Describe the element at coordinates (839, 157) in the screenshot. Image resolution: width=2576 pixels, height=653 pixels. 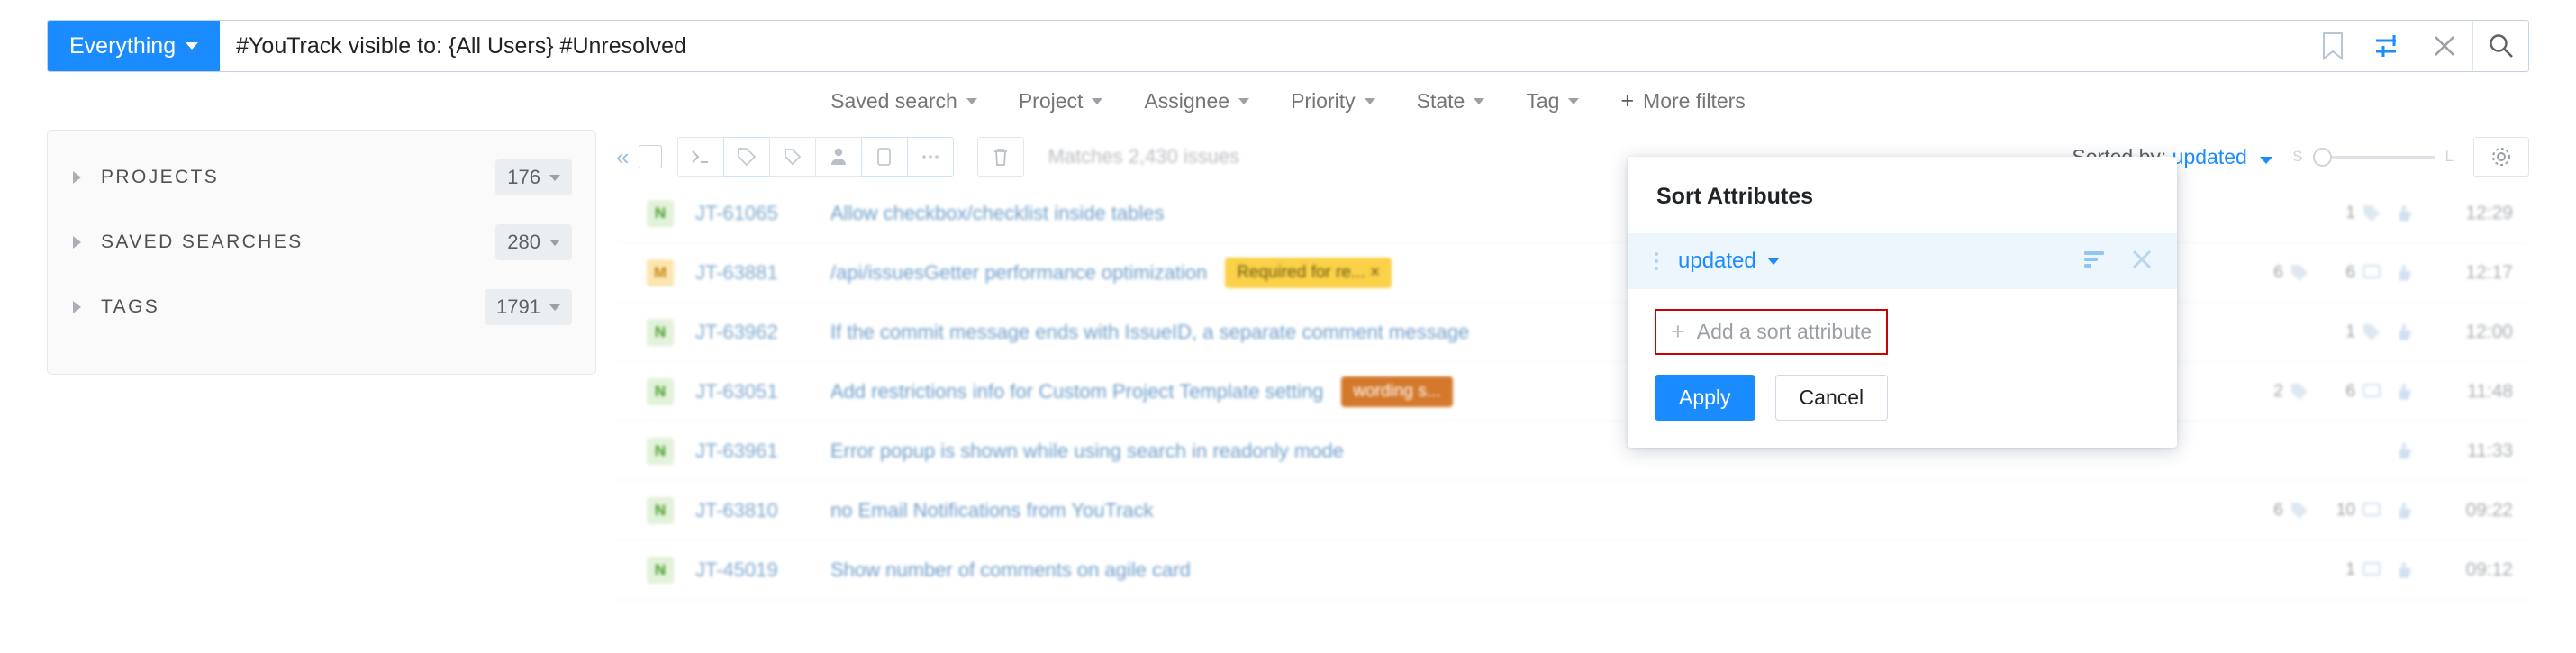
I see `assignee-icon` at that location.